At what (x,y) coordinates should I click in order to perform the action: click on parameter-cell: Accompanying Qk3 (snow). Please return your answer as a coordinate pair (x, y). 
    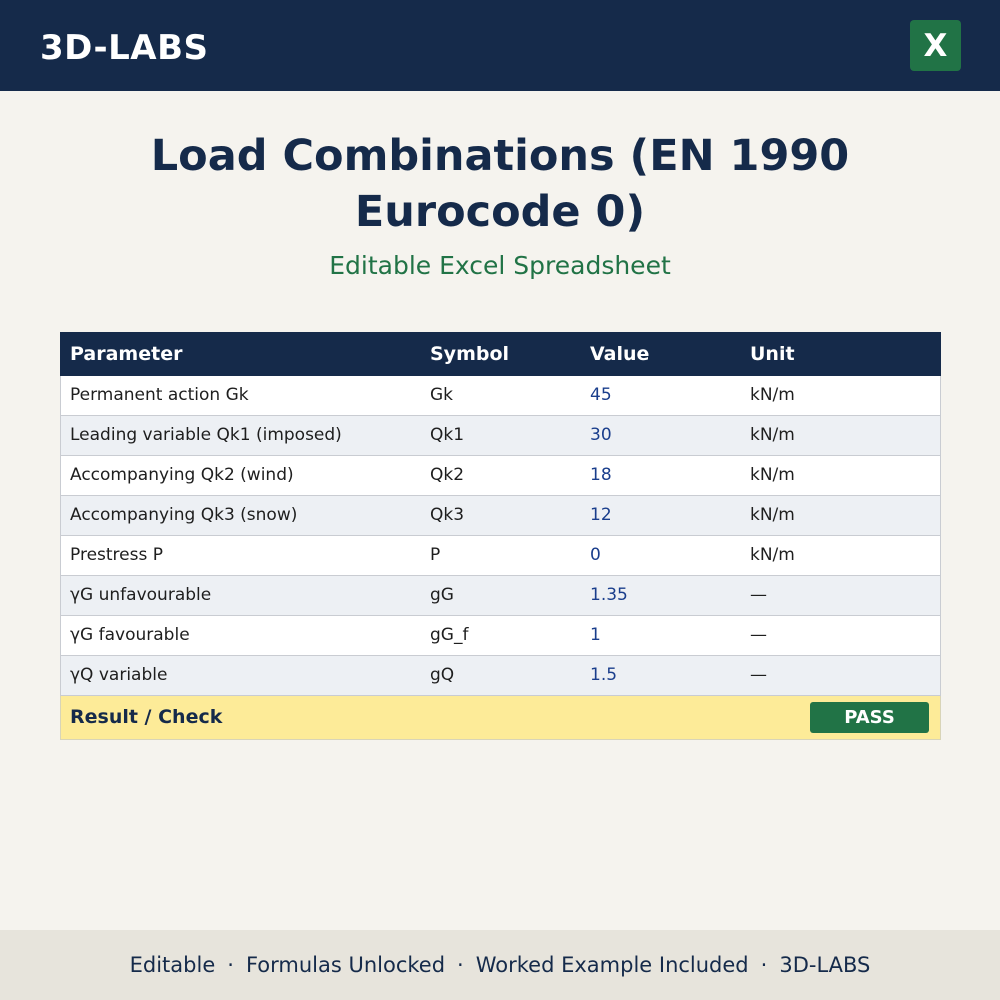
    Looking at the image, I should click on (184, 515).